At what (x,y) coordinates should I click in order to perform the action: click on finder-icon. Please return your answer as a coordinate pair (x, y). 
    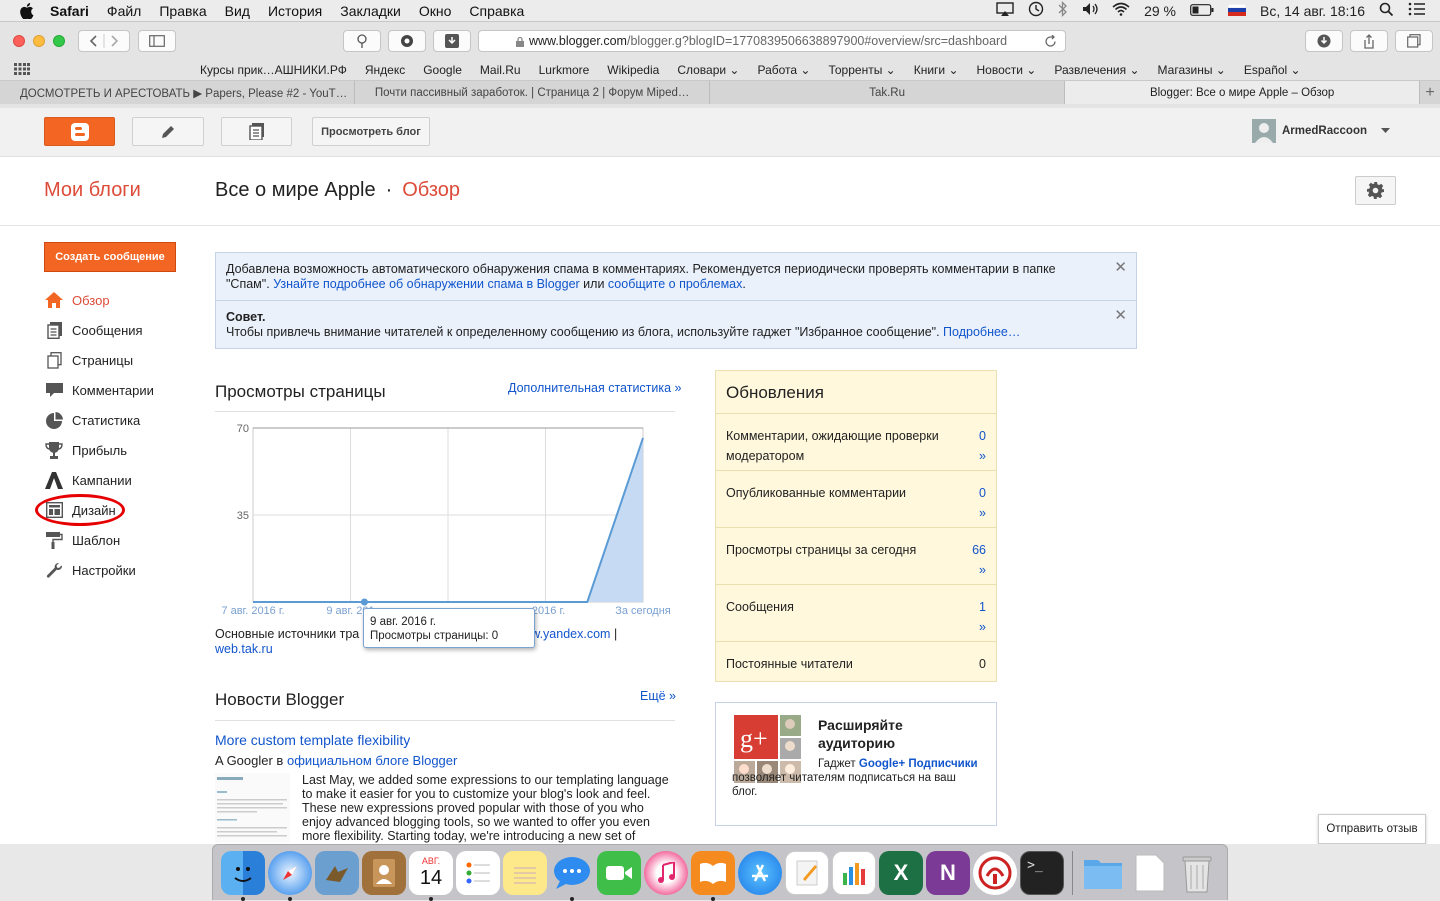
    Looking at the image, I should click on (243, 875).